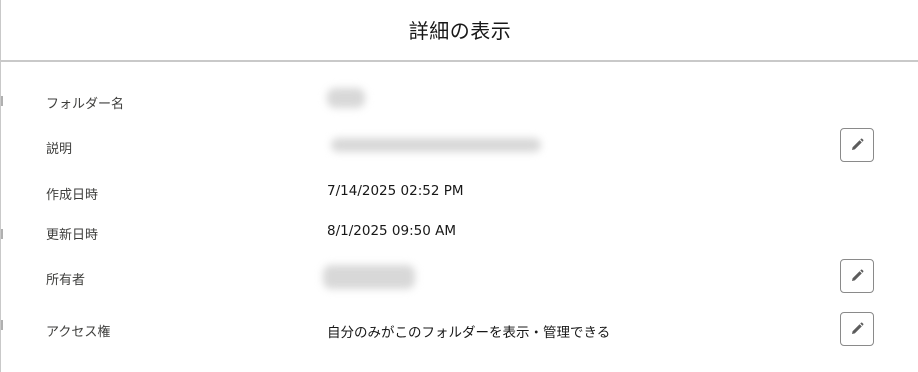  Describe the element at coordinates (436, 145) in the screenshot. I see `description-value-redacted` at that location.